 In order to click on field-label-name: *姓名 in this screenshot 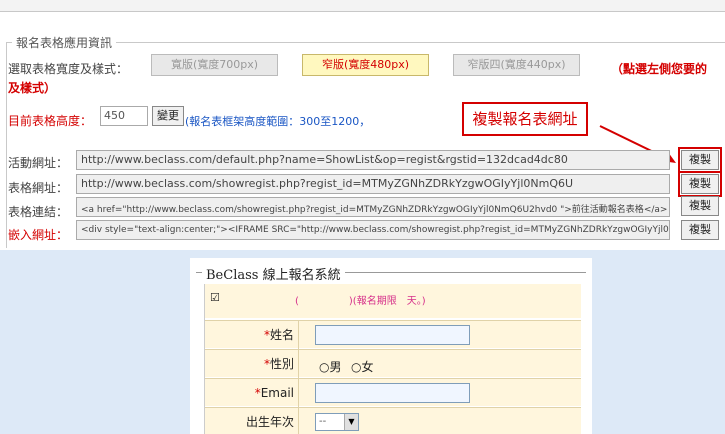, I will do `click(252, 335)`.